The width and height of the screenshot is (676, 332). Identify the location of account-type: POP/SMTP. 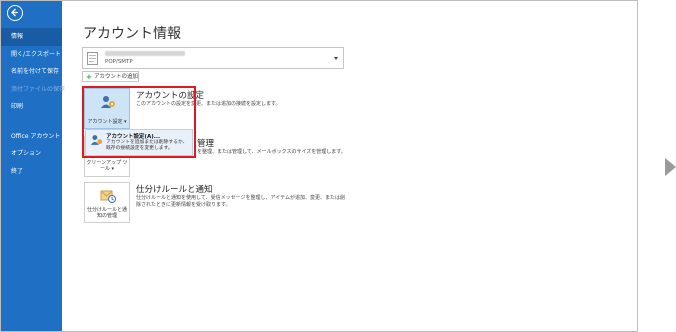
(119, 62).